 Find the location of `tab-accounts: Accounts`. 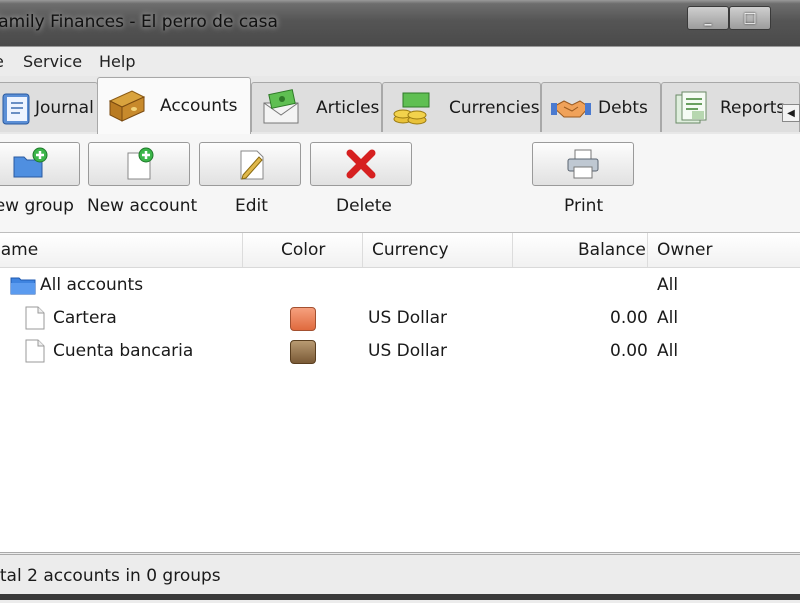

tab-accounts: Accounts is located at coordinates (174, 105).